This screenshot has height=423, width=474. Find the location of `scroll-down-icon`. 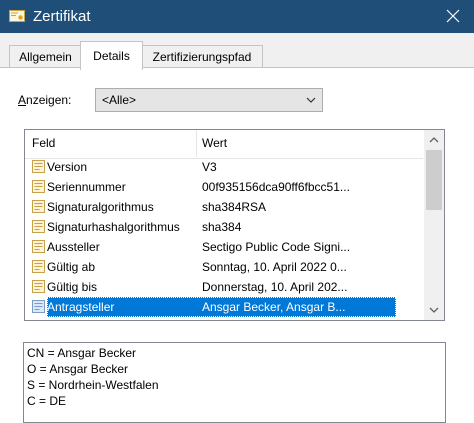

scroll-down-icon is located at coordinates (434, 310).